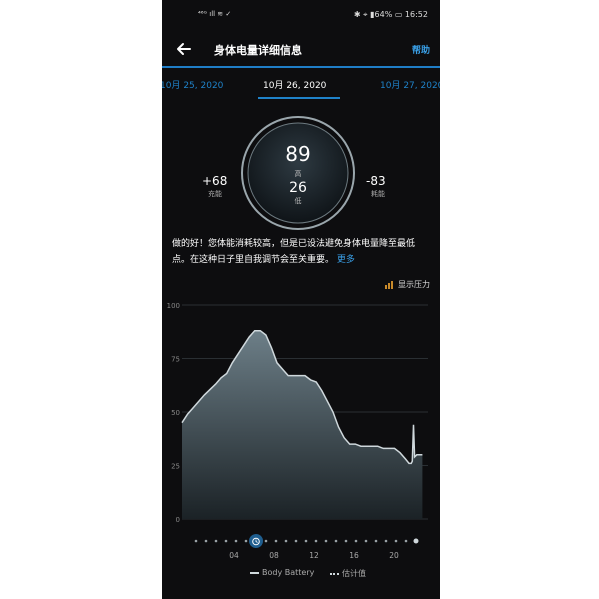 This screenshot has height=599, width=599. I want to click on timeline-label: 08, so click(274, 555).